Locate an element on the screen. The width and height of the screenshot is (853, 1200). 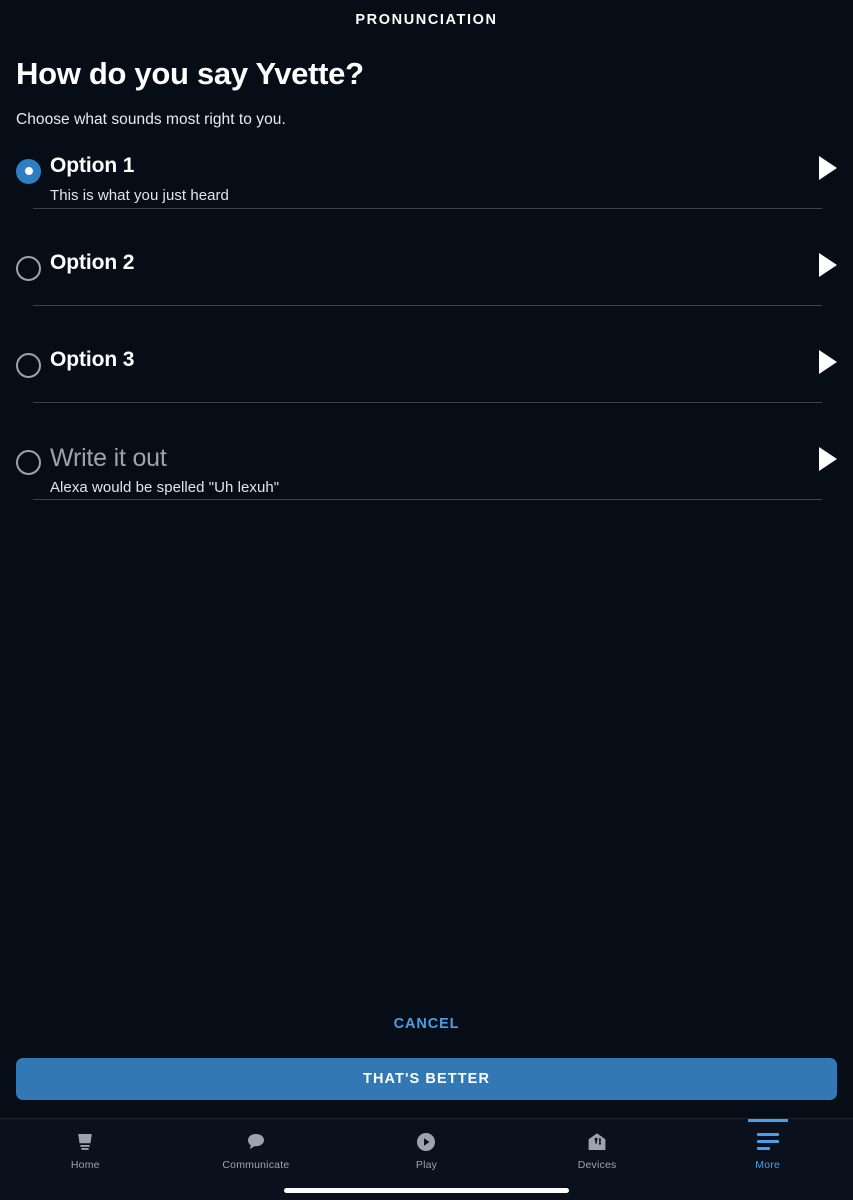
home-indicator is located at coordinates (426, 1190).